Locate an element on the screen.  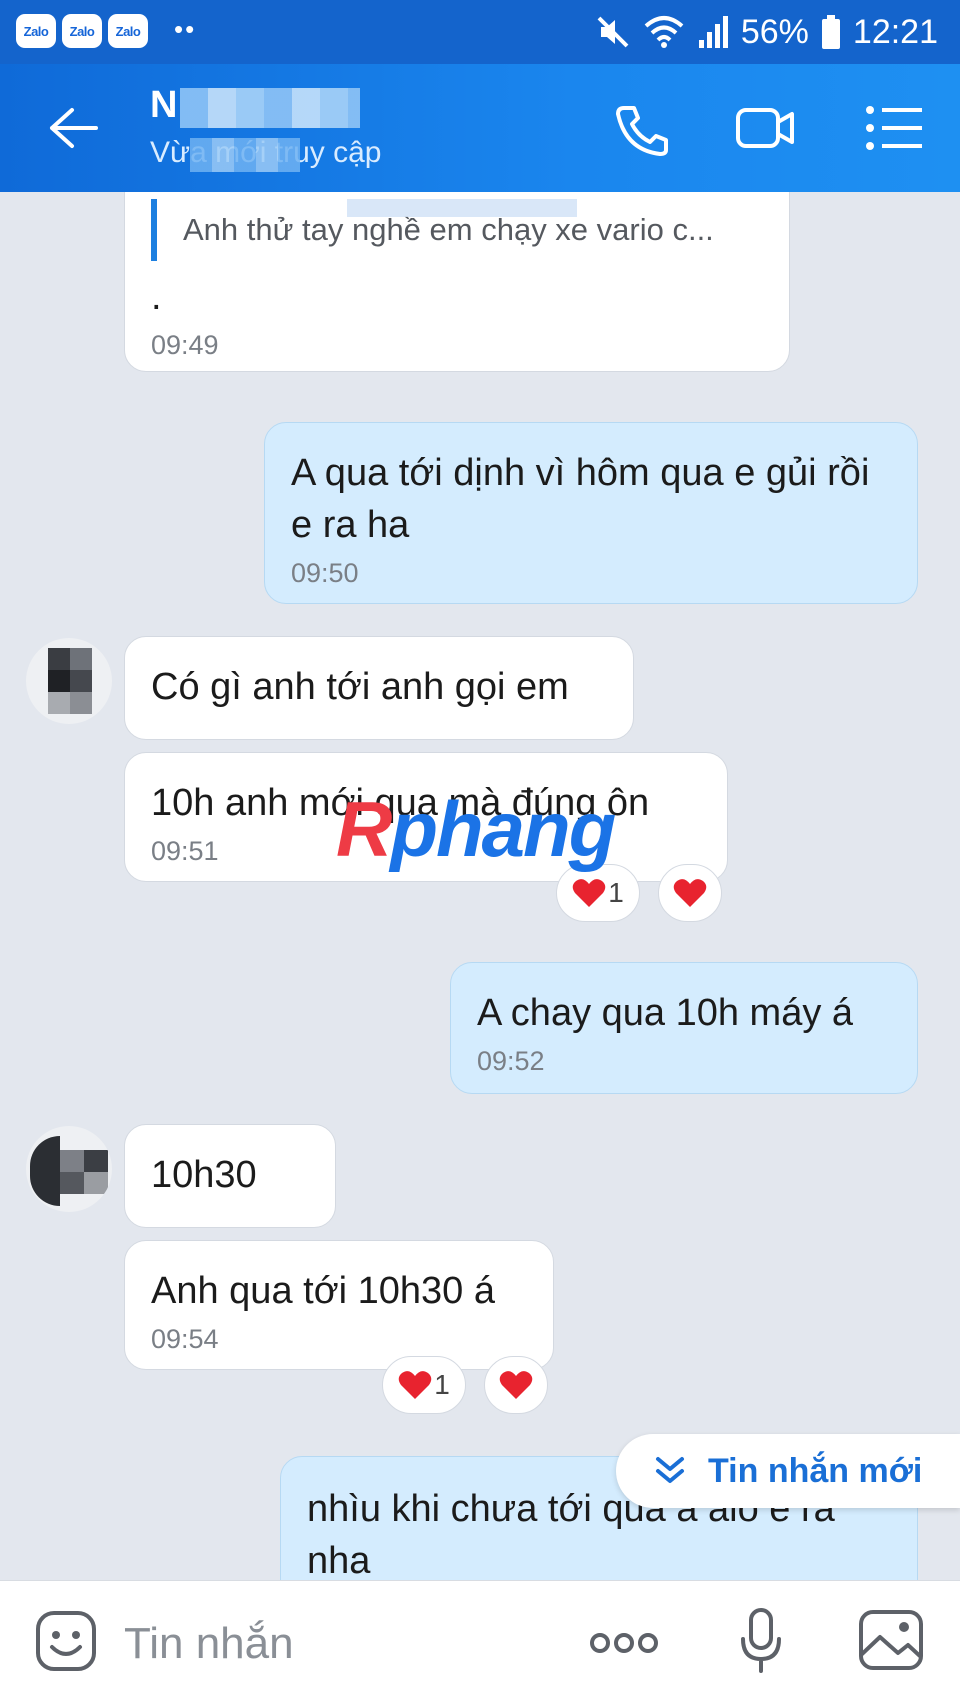
message-time: 09:54 is located at coordinates (185, 1339).